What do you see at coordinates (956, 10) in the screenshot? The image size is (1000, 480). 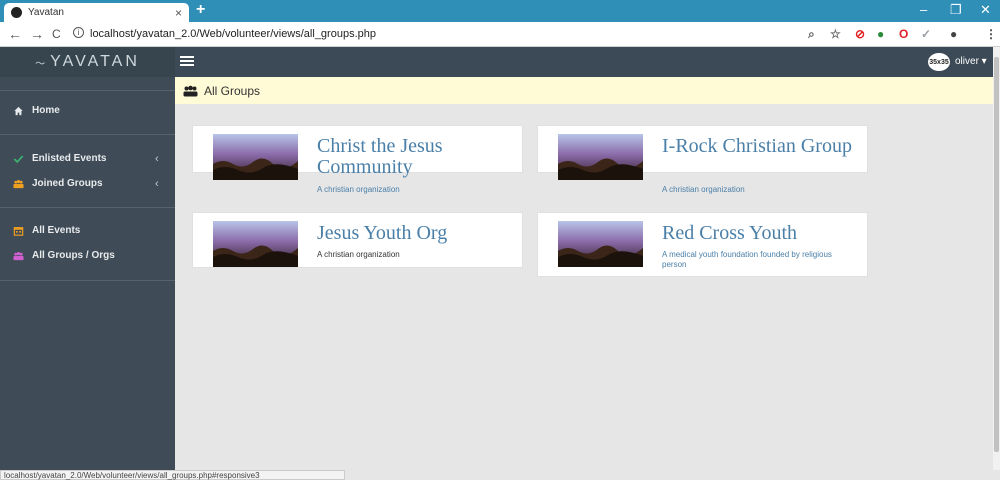 I see `restore-button: ❐` at bounding box center [956, 10].